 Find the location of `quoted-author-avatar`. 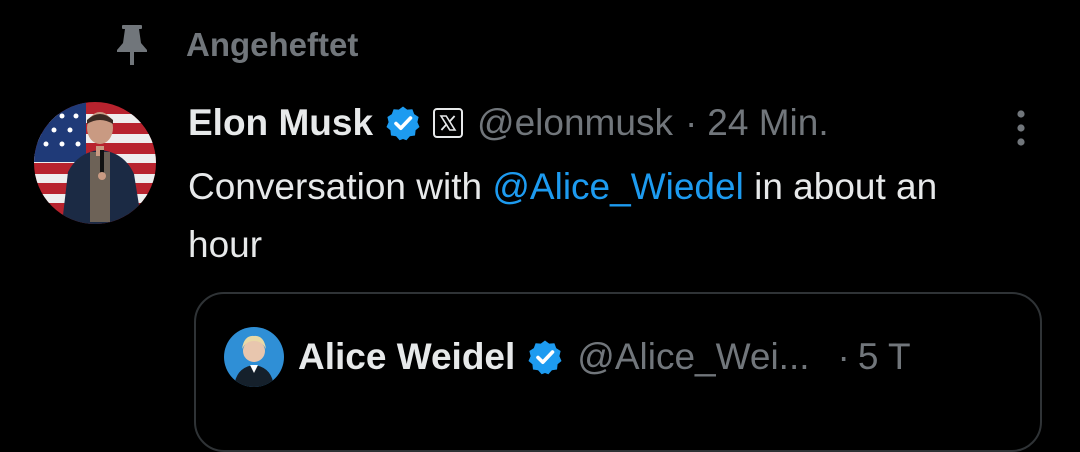

quoted-author-avatar is located at coordinates (254, 357).